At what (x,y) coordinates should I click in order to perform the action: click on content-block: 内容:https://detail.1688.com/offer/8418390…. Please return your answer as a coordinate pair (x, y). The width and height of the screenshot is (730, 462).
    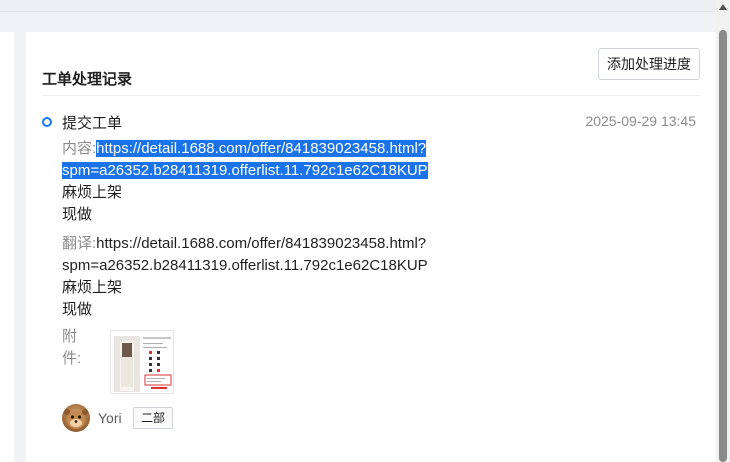
    Looking at the image, I should click on (272, 182).